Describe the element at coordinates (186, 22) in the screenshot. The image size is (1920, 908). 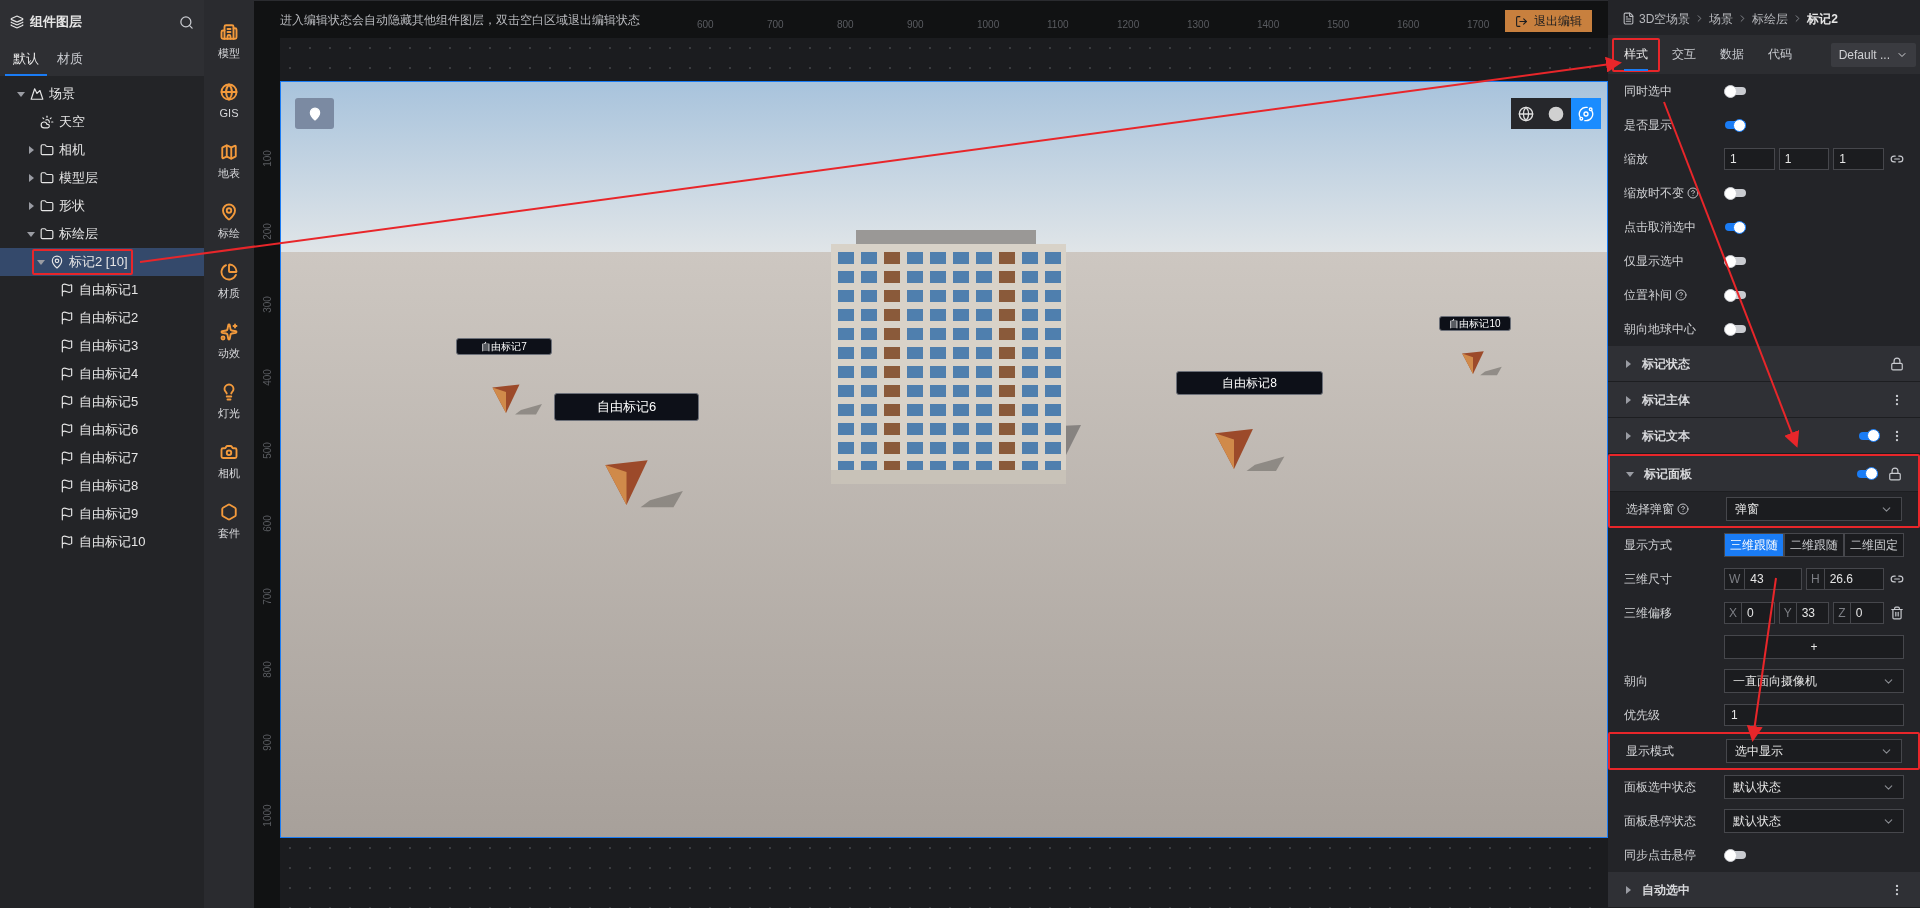
I see `search-icon` at that location.